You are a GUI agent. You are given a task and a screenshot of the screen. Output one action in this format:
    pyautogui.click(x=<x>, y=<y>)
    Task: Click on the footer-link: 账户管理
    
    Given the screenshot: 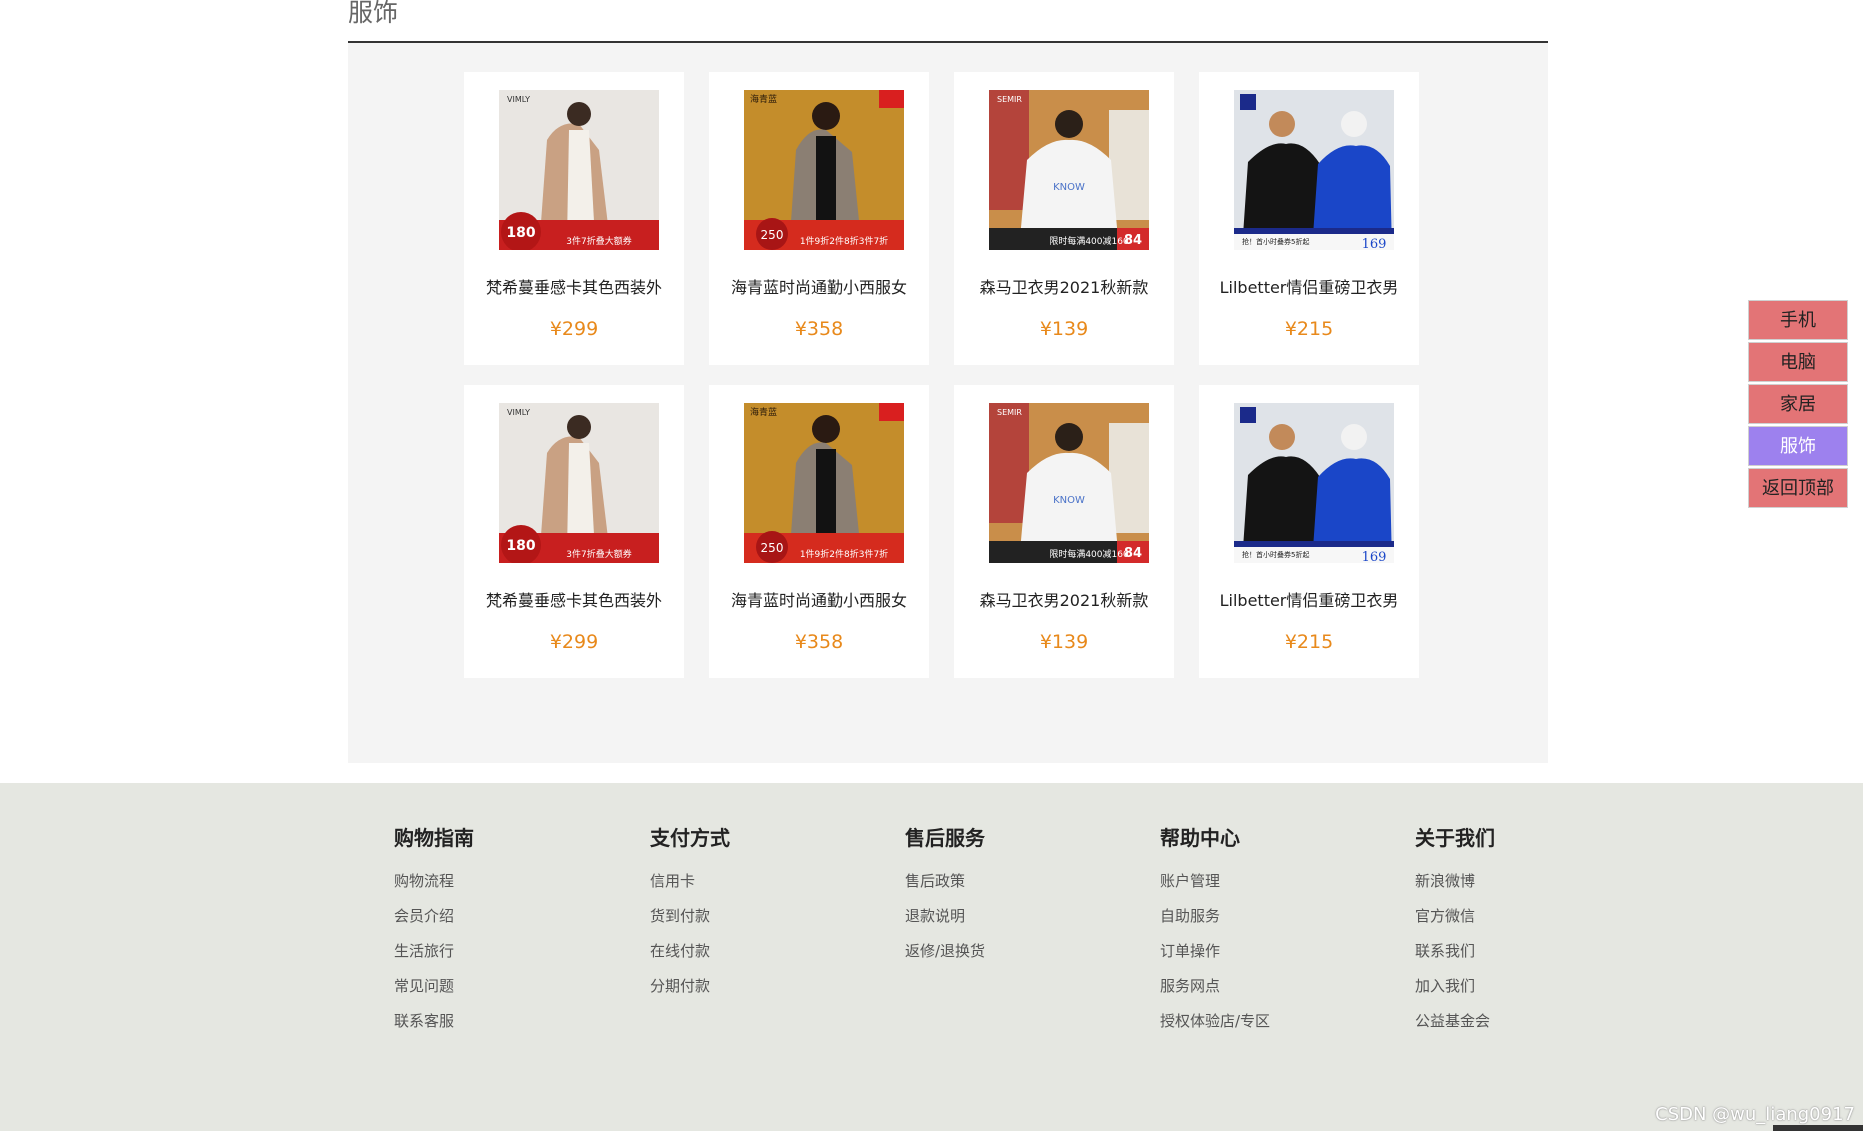 What is the action you would take?
    pyautogui.click(x=1260, y=889)
    